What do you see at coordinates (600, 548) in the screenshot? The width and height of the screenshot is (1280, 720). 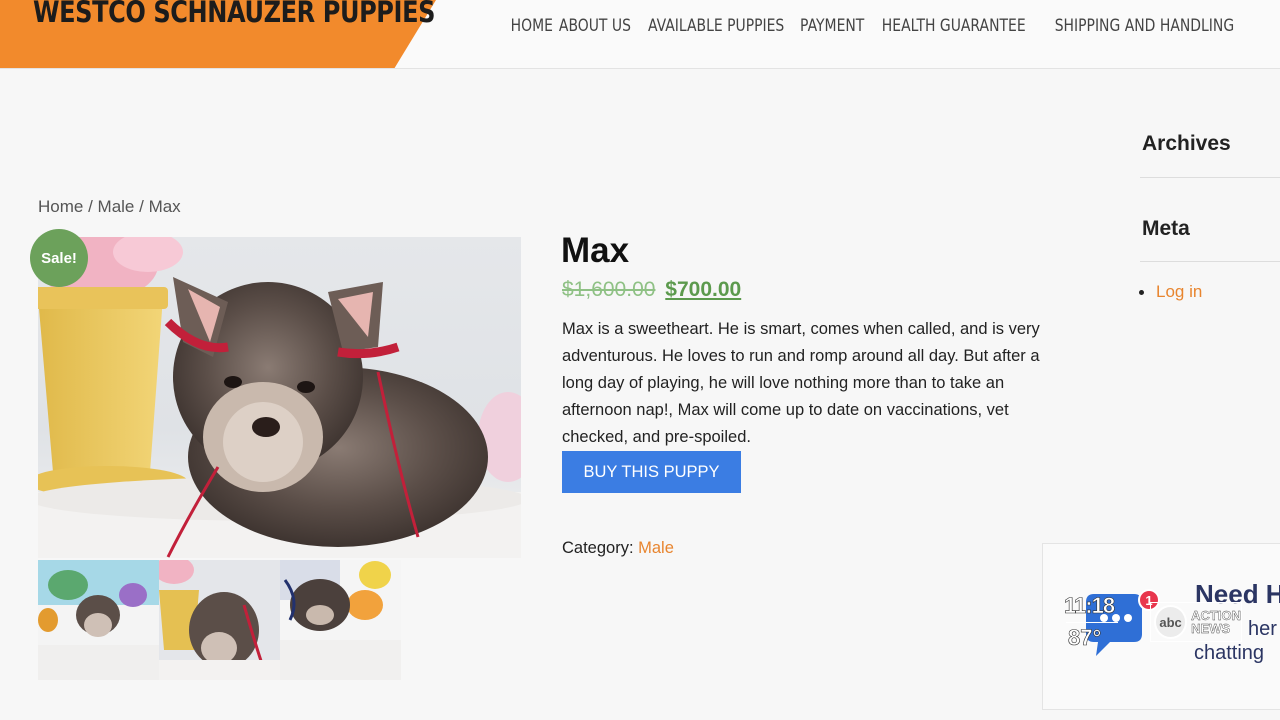 I see `category-label: Category:` at bounding box center [600, 548].